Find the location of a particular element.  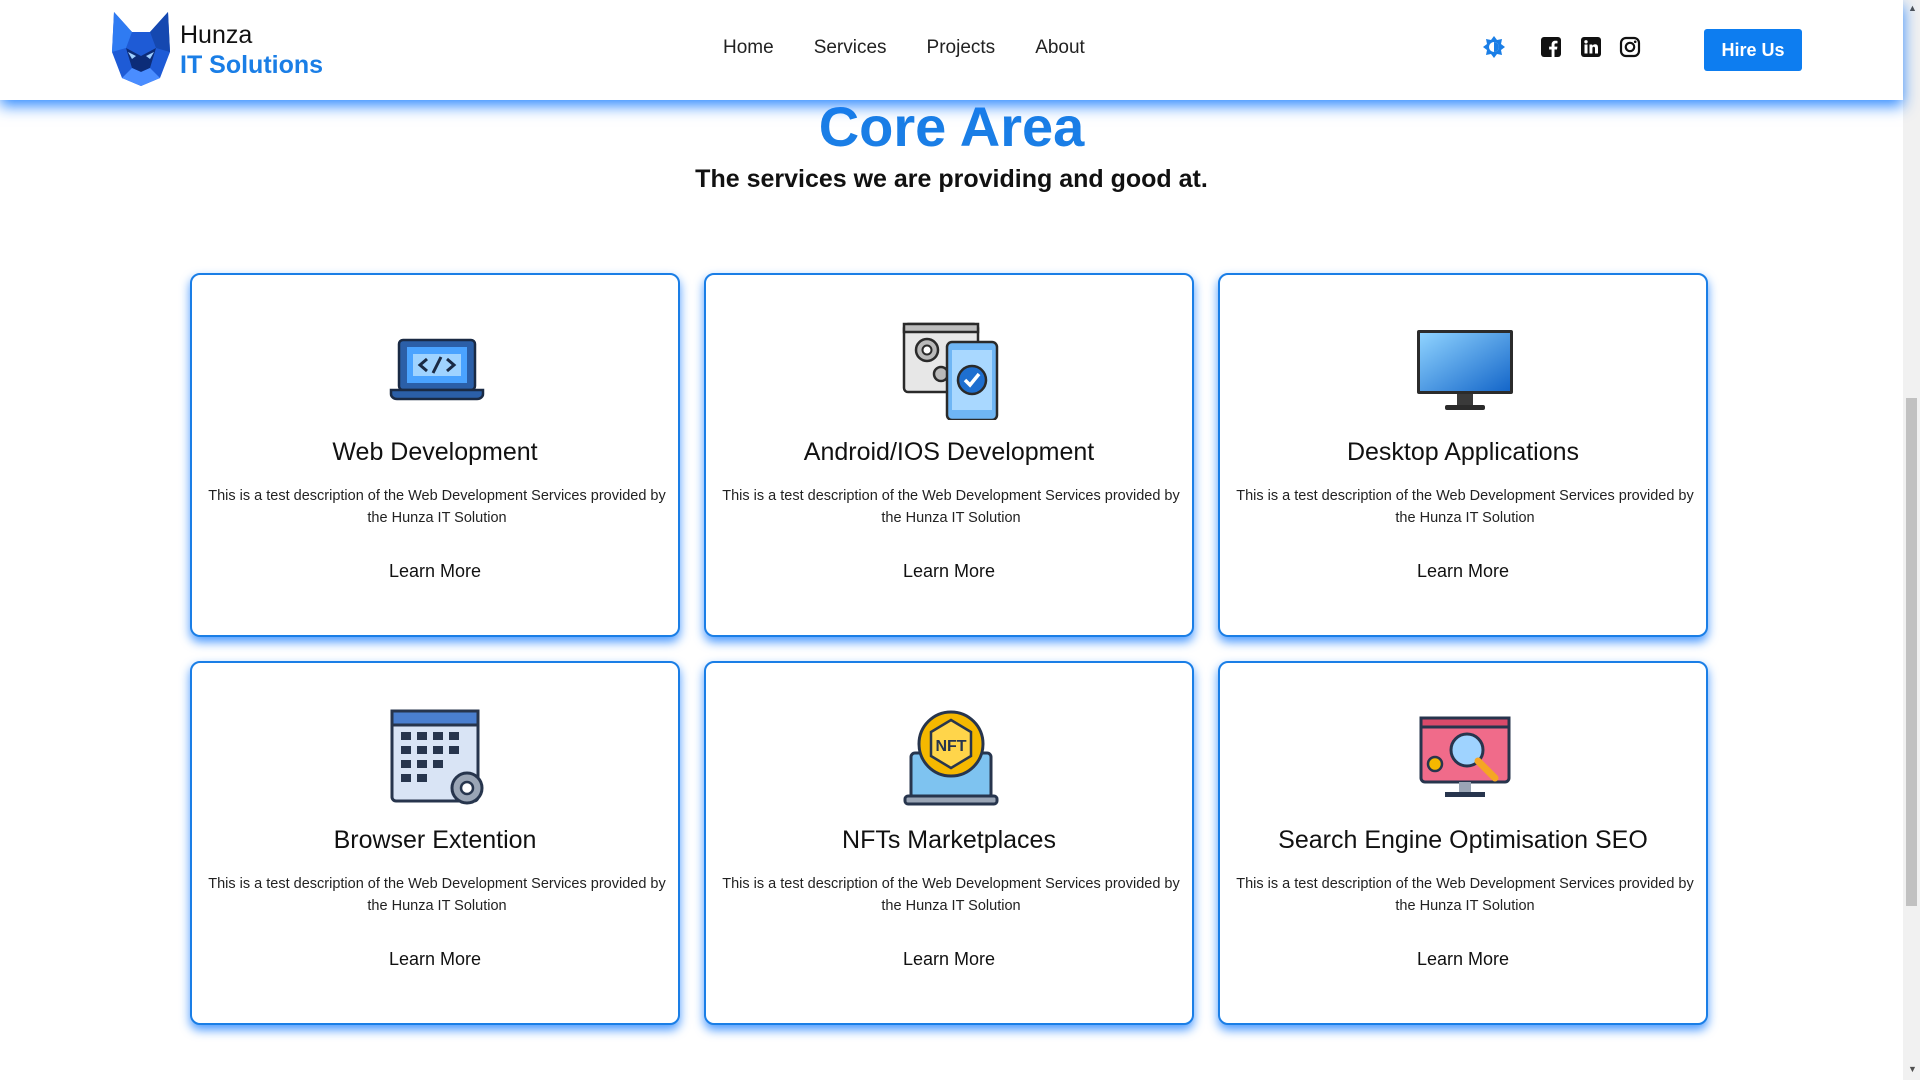

instagram-icon is located at coordinates (1630, 47).